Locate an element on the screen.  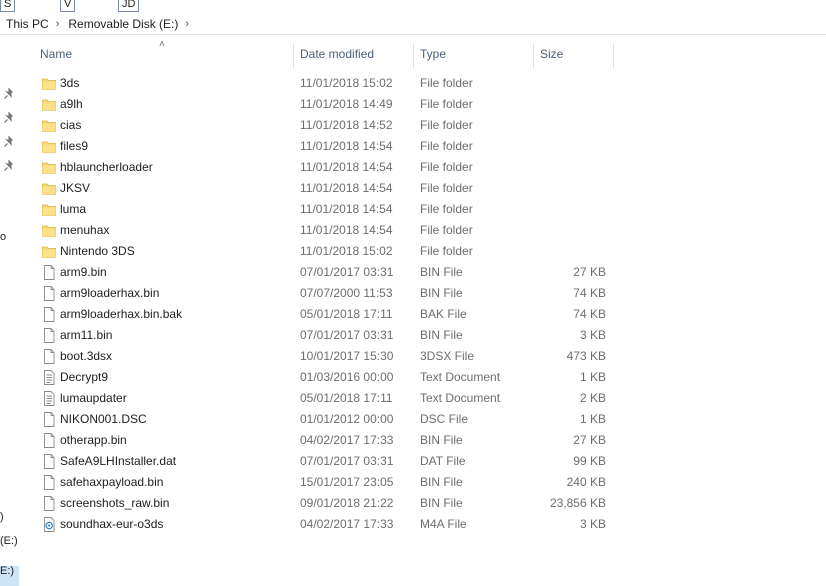
table-row: luma 11/01/2018 14:54 File folder is located at coordinates (423, 209).